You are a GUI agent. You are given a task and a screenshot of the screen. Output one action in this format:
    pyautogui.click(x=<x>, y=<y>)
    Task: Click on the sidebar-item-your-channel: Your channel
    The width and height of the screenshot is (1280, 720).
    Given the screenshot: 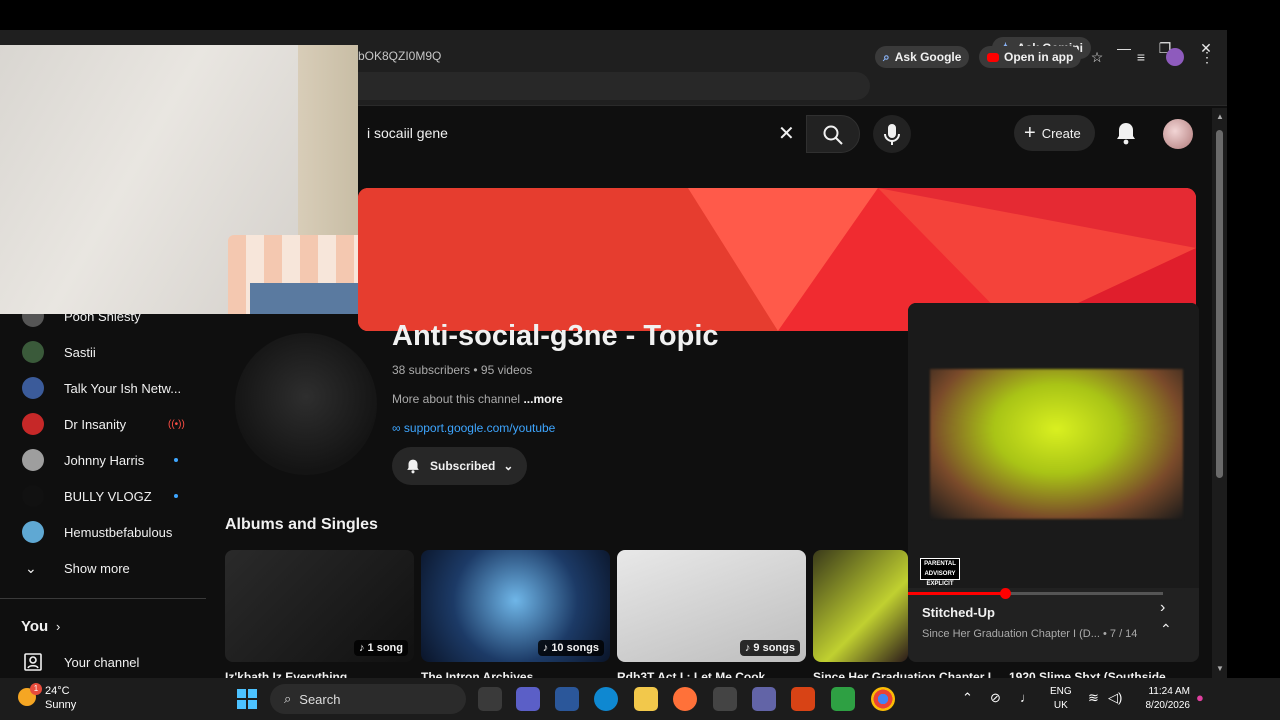 What is the action you would take?
    pyautogui.click(x=100, y=662)
    